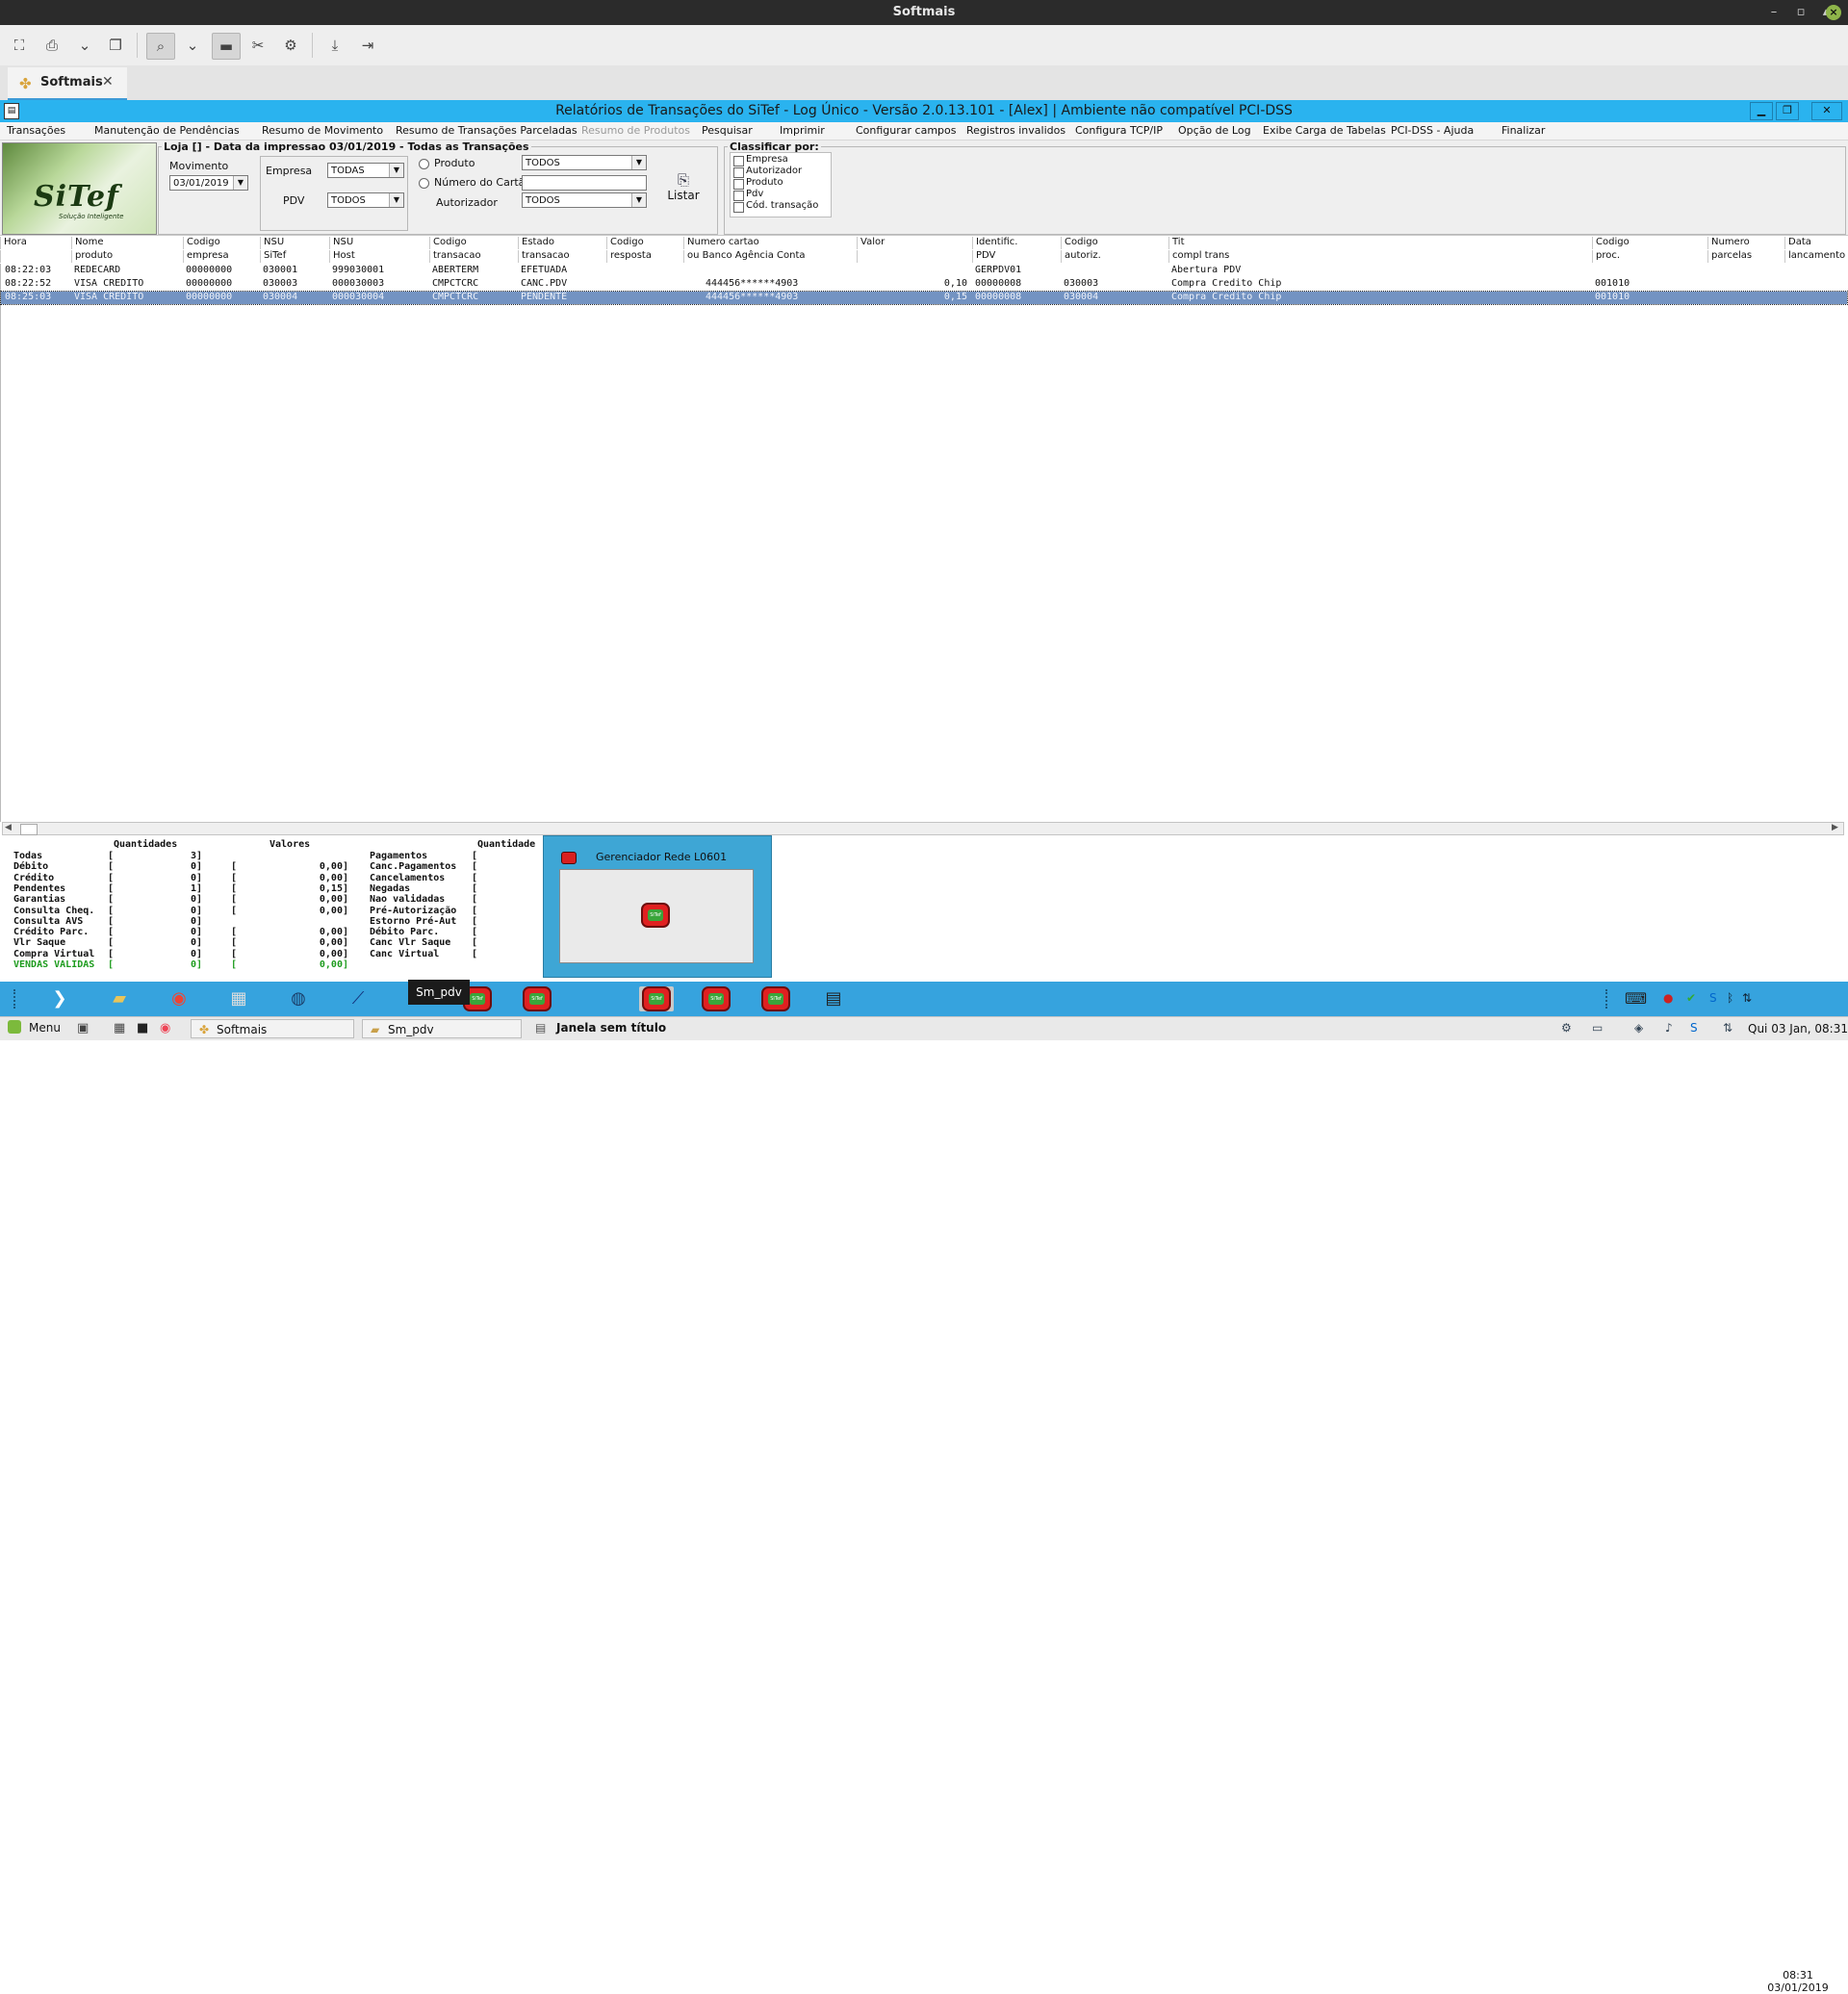 The image size is (1848, 1994). What do you see at coordinates (29, 829) in the screenshot?
I see `scrollbar-thumb` at bounding box center [29, 829].